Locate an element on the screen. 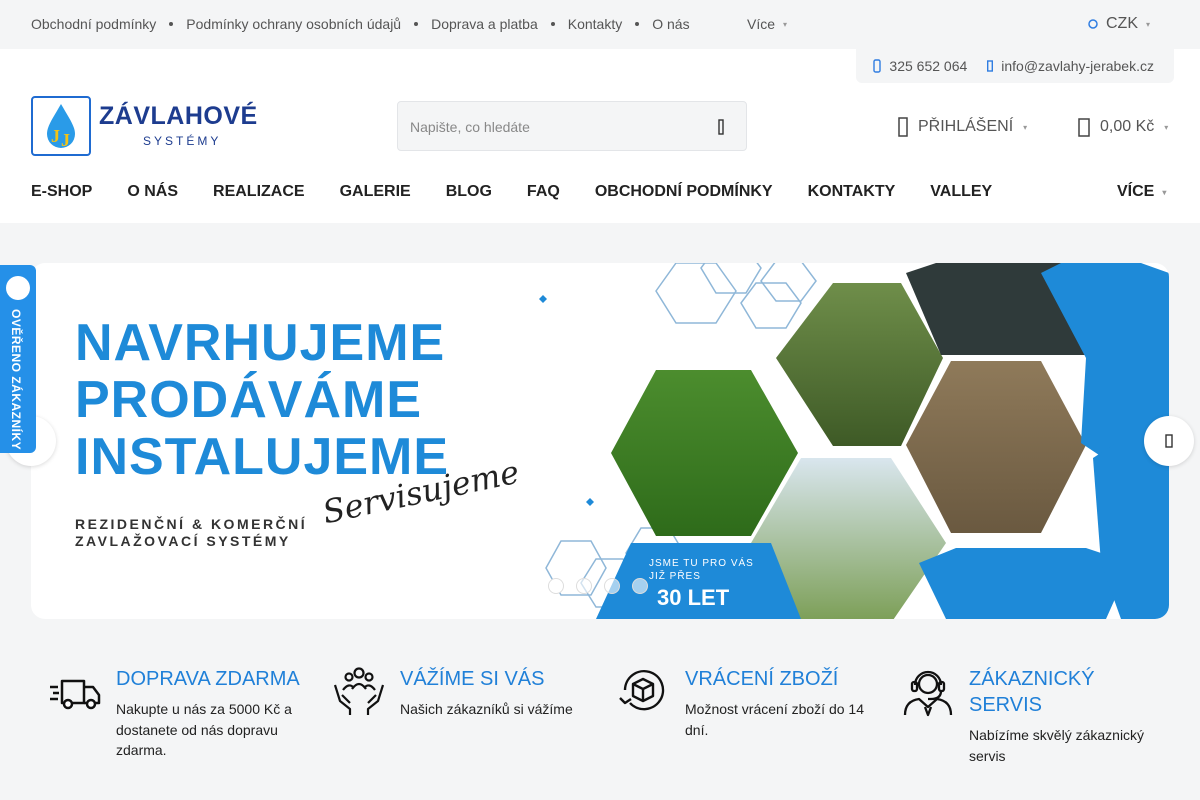 The image size is (1200, 800). chevron-right-icon is located at coordinates (1169, 441).